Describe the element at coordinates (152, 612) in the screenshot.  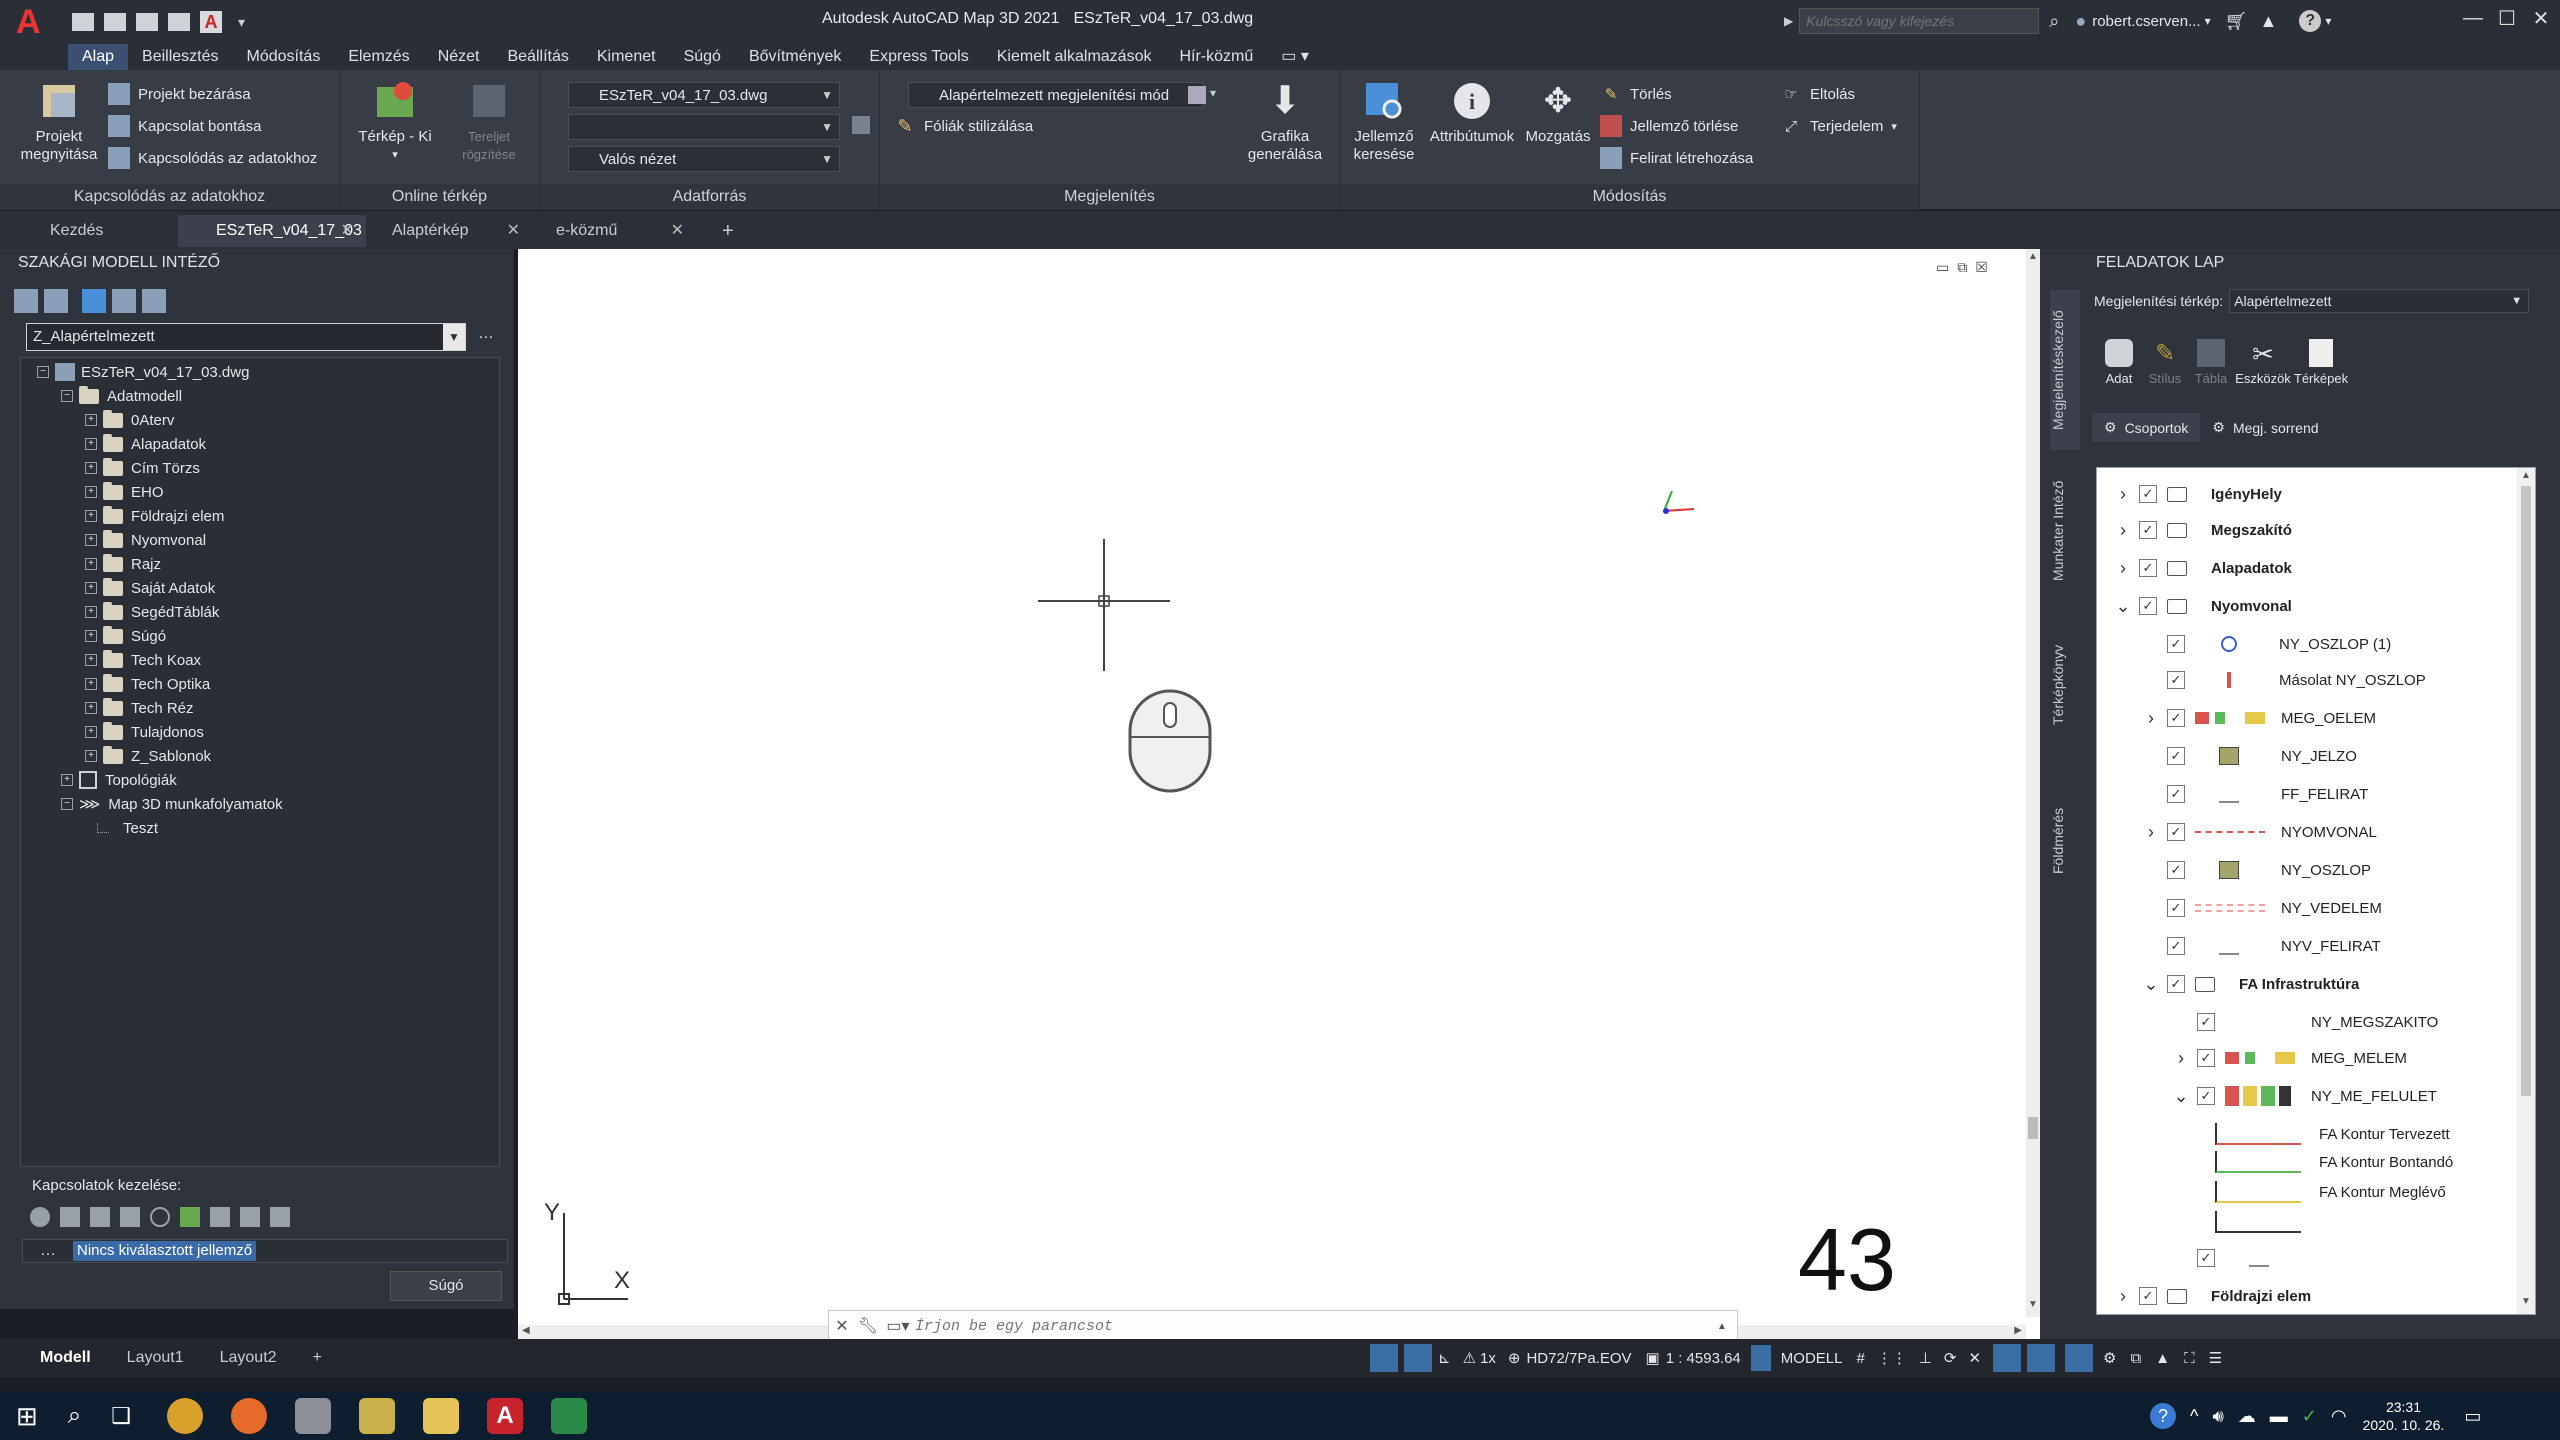
I see `tree-item: + SegédTáblák` at that location.